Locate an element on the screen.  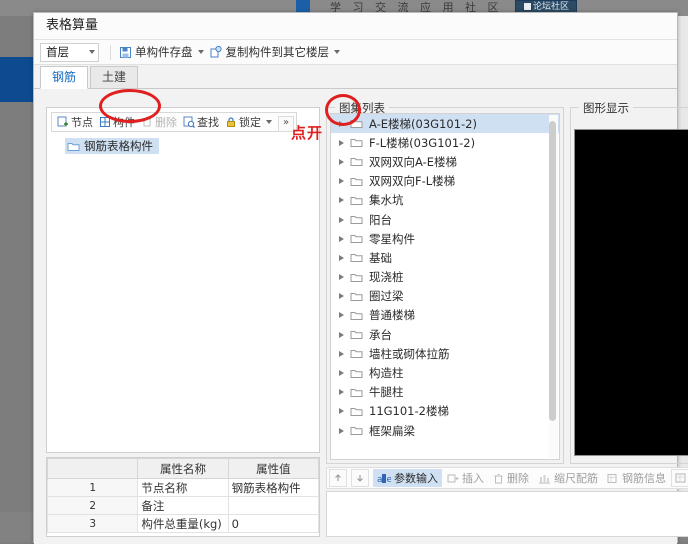
parameter-input-button: ae 参数输入 is located at coordinates (407, 478).